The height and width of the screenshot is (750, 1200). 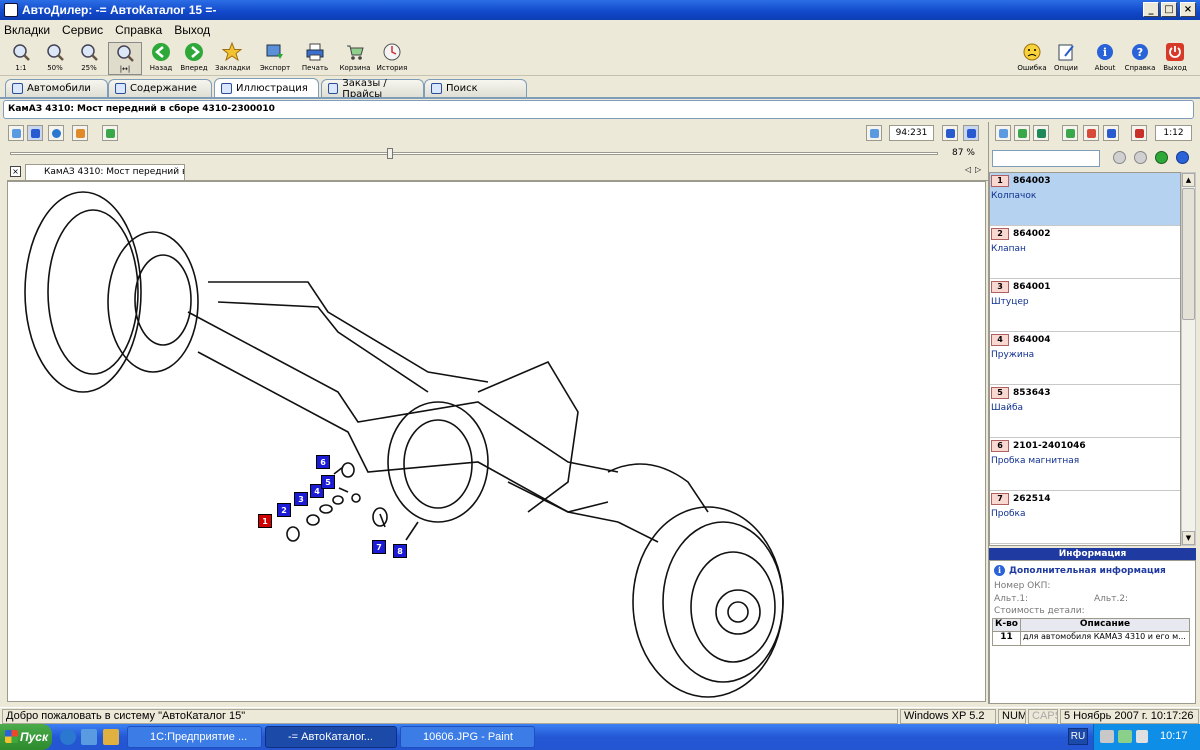 What do you see at coordinates (1175, 58) in the screenshot?
I see `exit-button: Выход` at bounding box center [1175, 58].